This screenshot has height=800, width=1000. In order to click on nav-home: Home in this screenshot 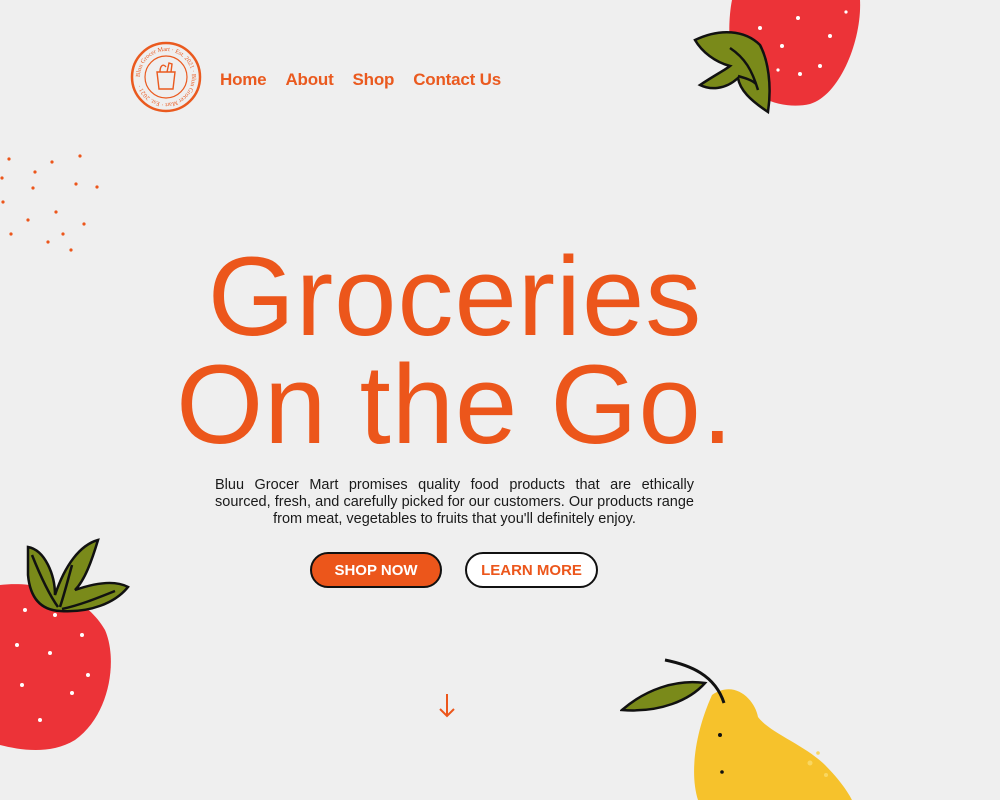, I will do `click(243, 80)`.